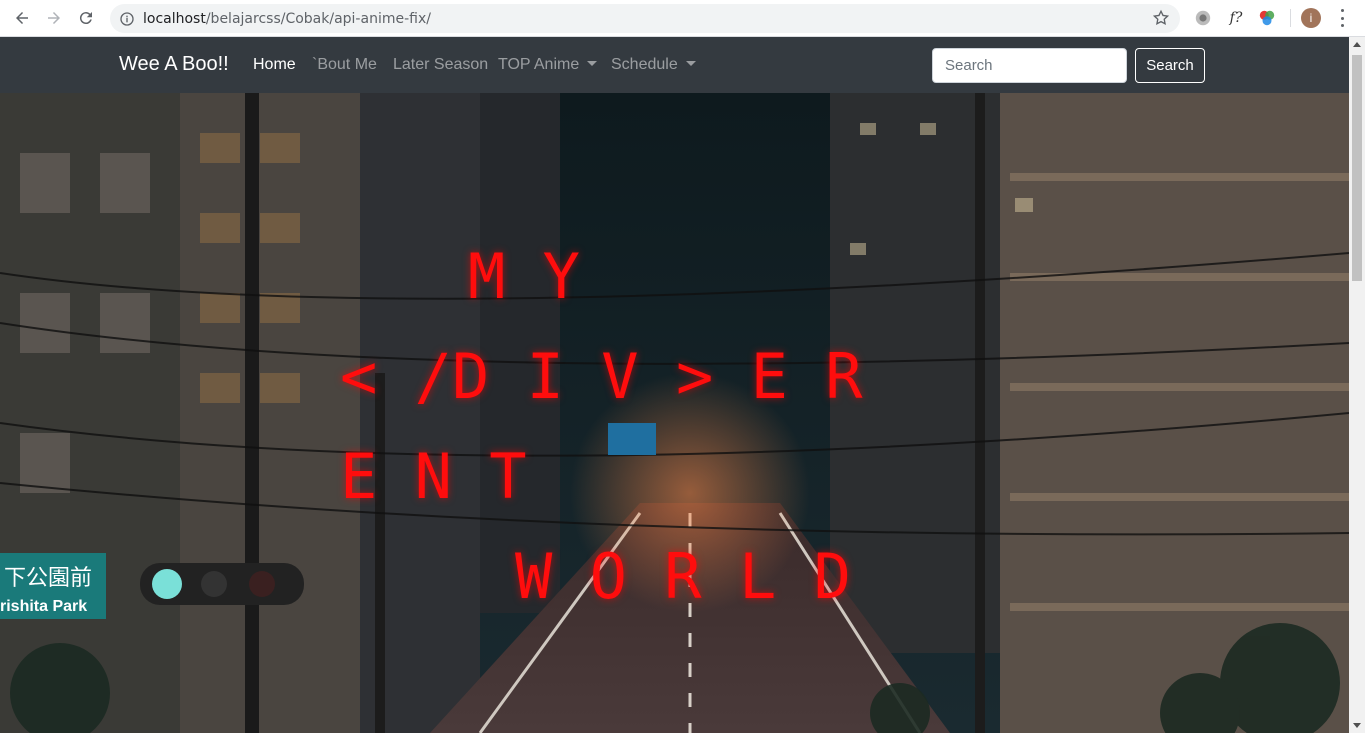 The height and width of the screenshot is (733, 1365). I want to click on extension-globe-icon, so click(1203, 18).